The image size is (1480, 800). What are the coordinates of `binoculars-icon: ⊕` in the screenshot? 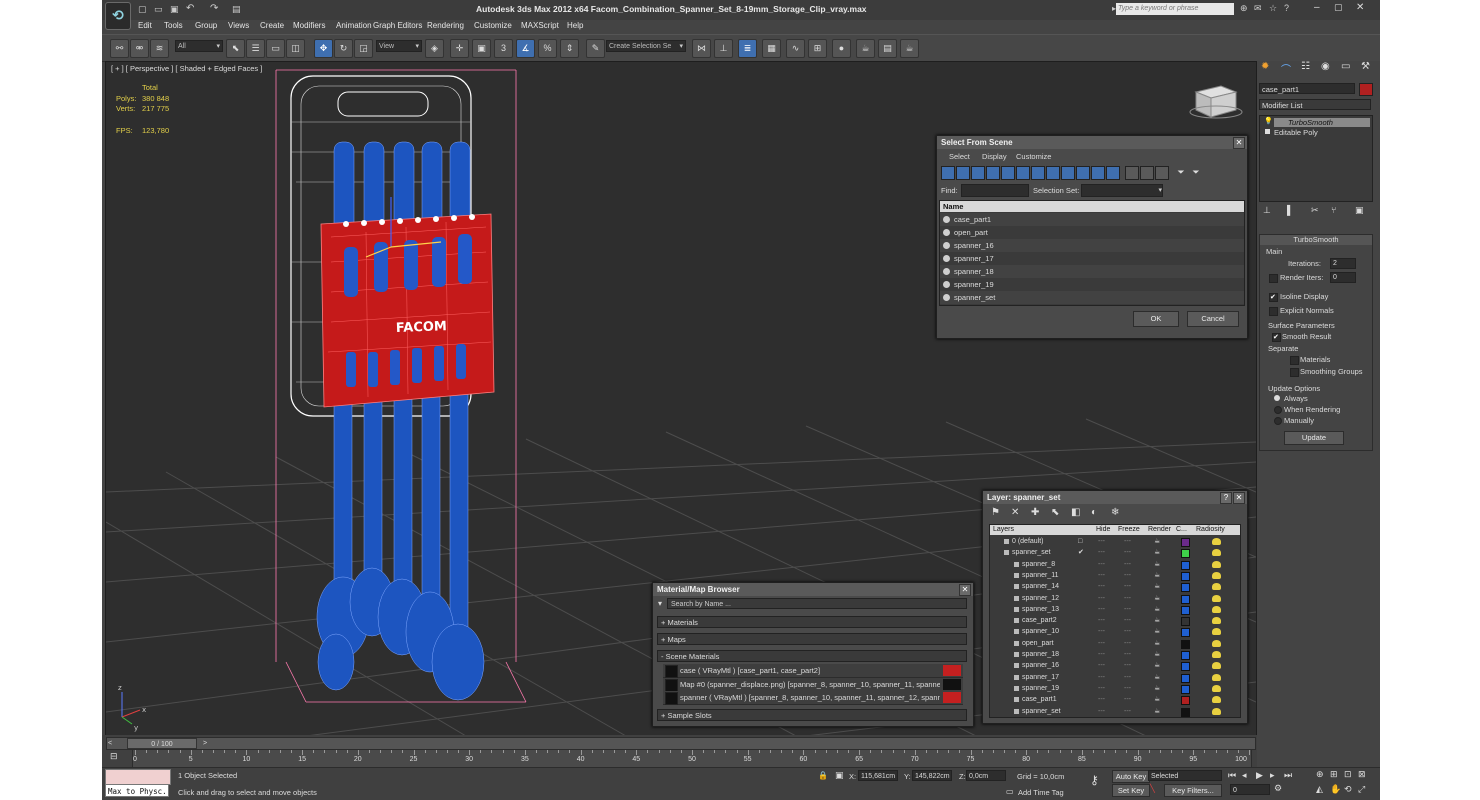 It's located at (1244, 8).